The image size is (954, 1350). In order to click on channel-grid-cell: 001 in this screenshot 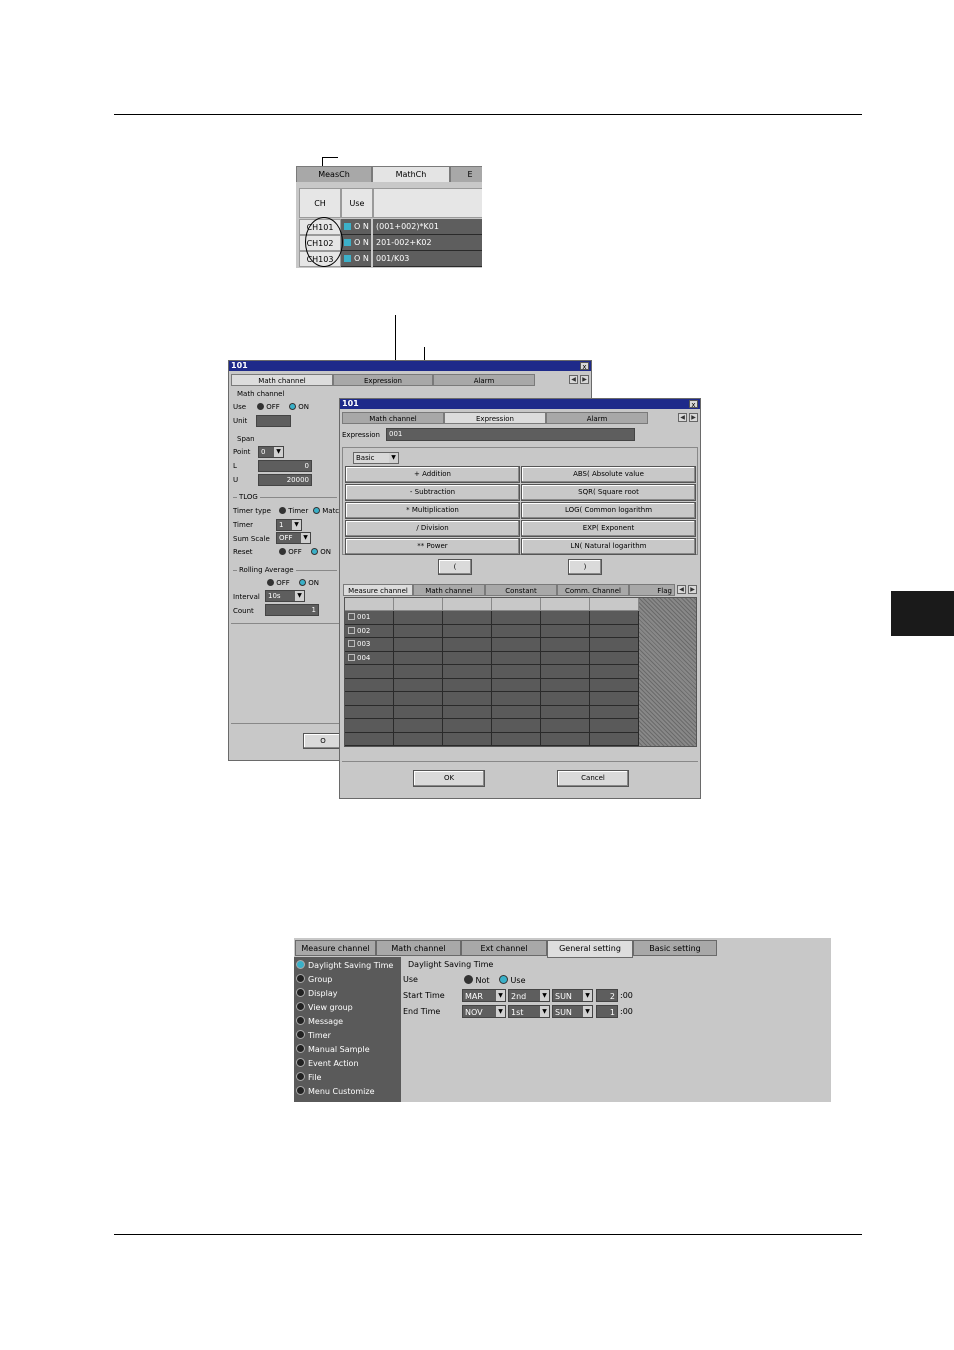, I will do `click(369, 618)`.